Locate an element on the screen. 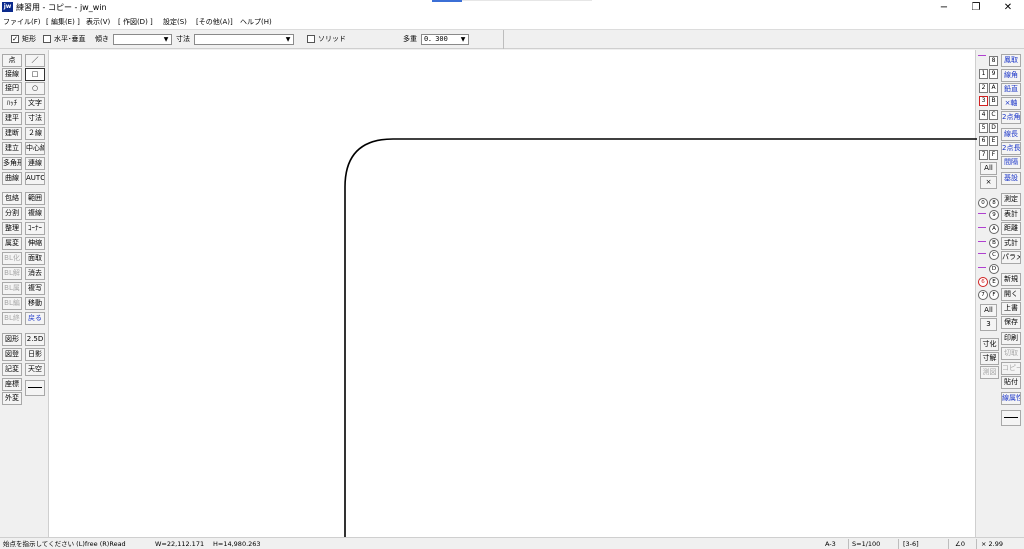  left-tool-button: 建断 is located at coordinates (12, 133).